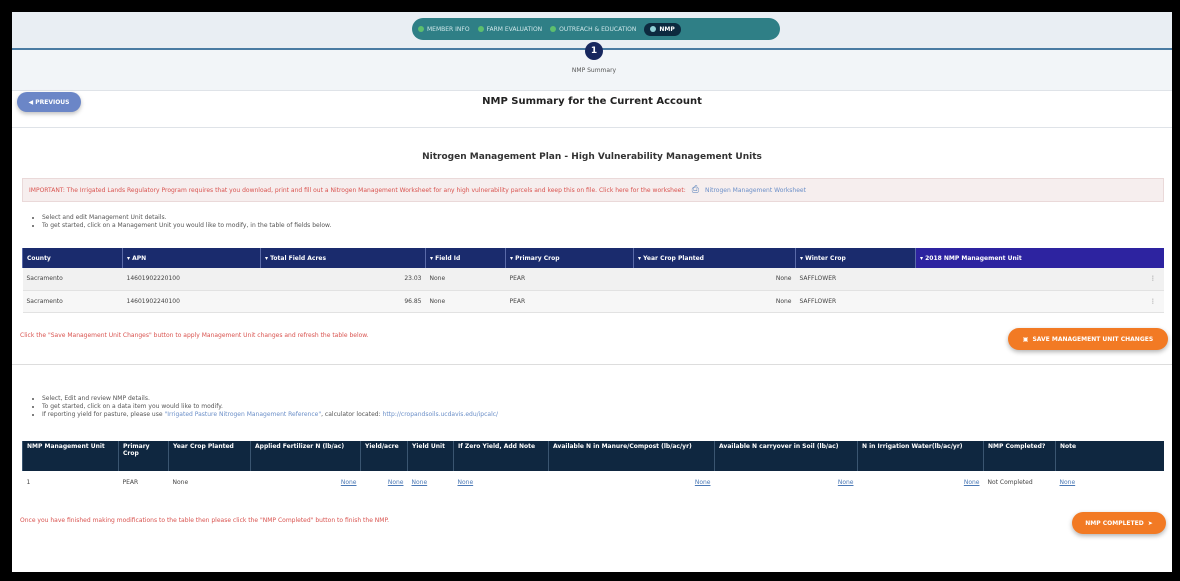 This screenshot has width=1180, height=581. I want to click on nmp-completed-button: NMP COMPLETED ➤, so click(1119, 523).